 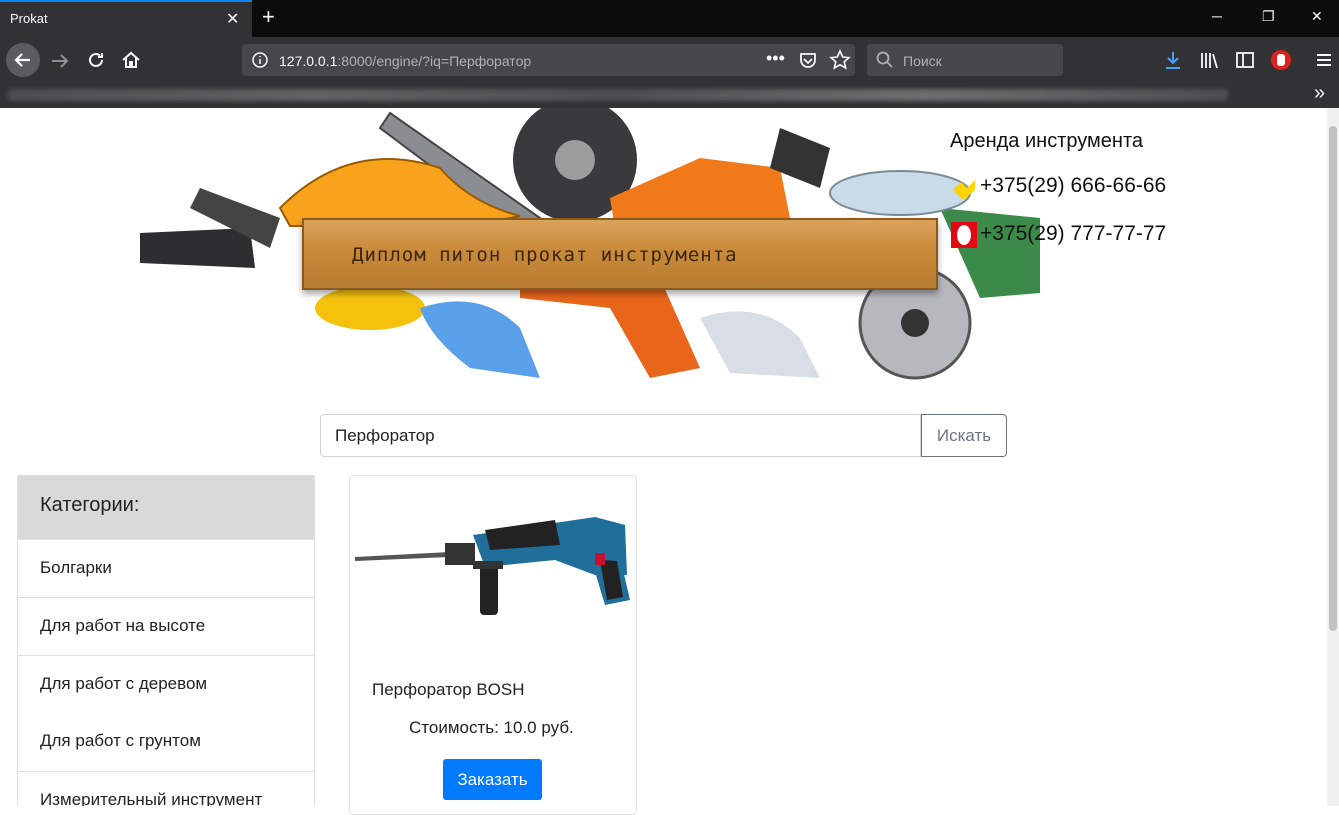 What do you see at coordinates (166, 568) in the screenshot?
I see `category-item: Болгарки` at bounding box center [166, 568].